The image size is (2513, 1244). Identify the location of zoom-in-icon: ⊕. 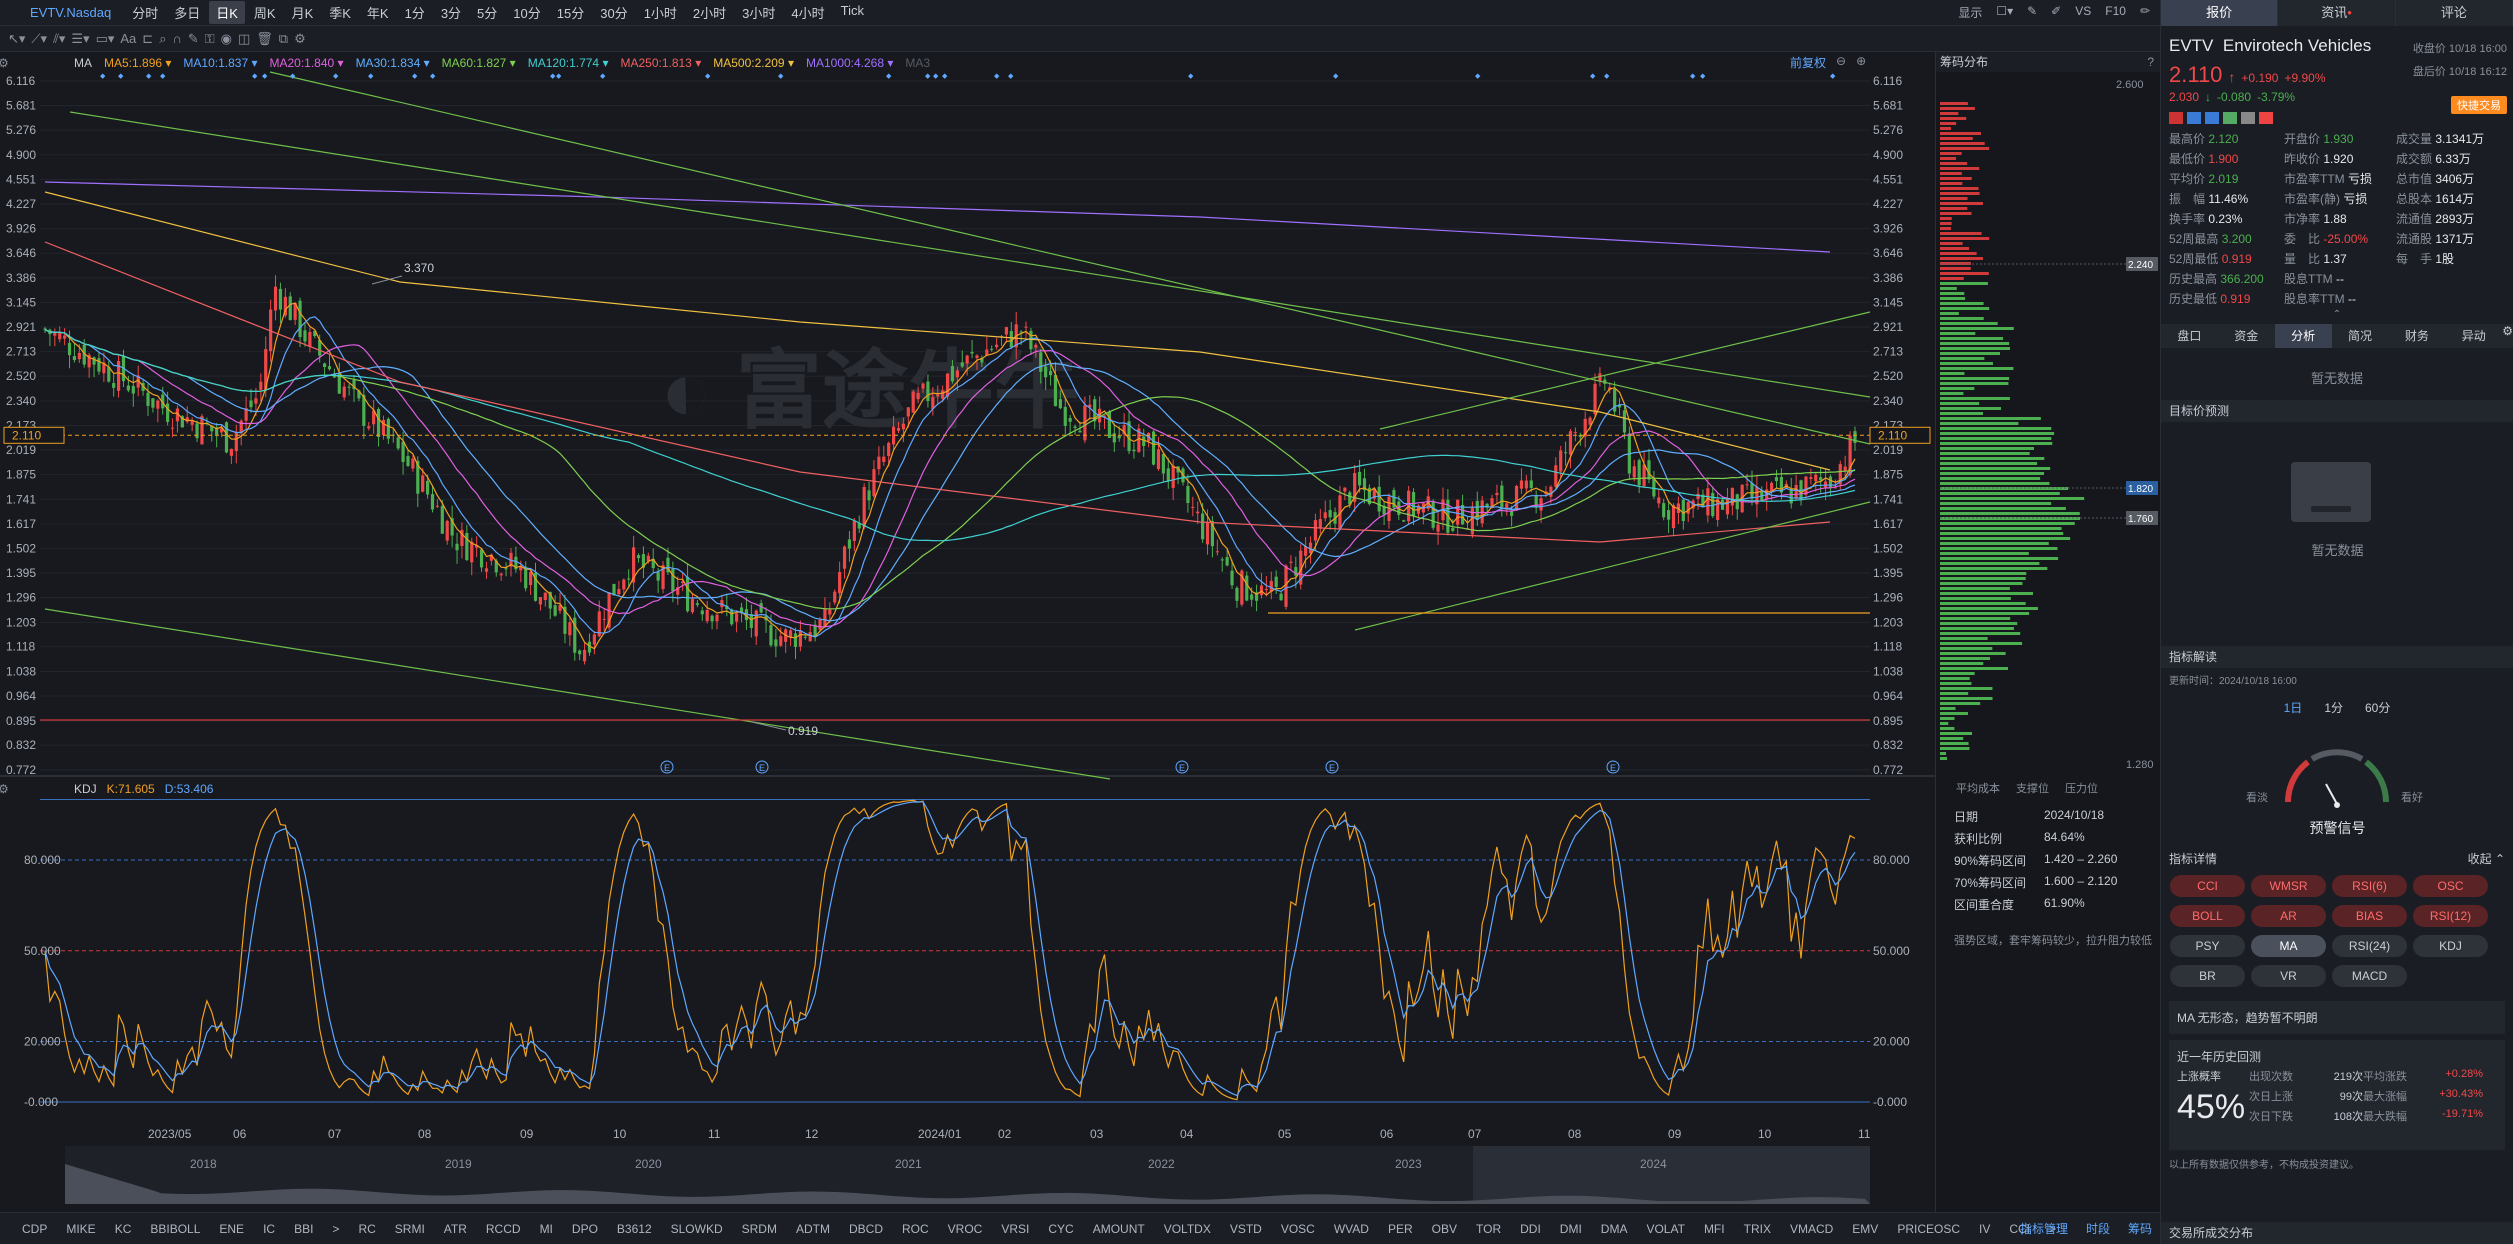
(1861, 62).